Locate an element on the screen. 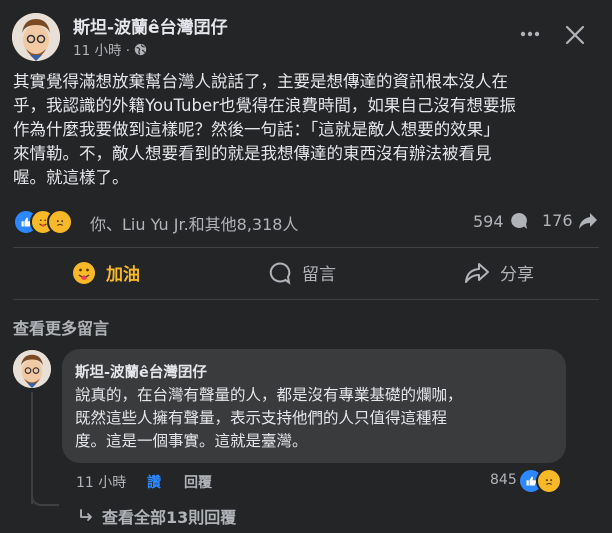 The width and height of the screenshot is (612, 533). like-action-label: 加油 is located at coordinates (123, 275).